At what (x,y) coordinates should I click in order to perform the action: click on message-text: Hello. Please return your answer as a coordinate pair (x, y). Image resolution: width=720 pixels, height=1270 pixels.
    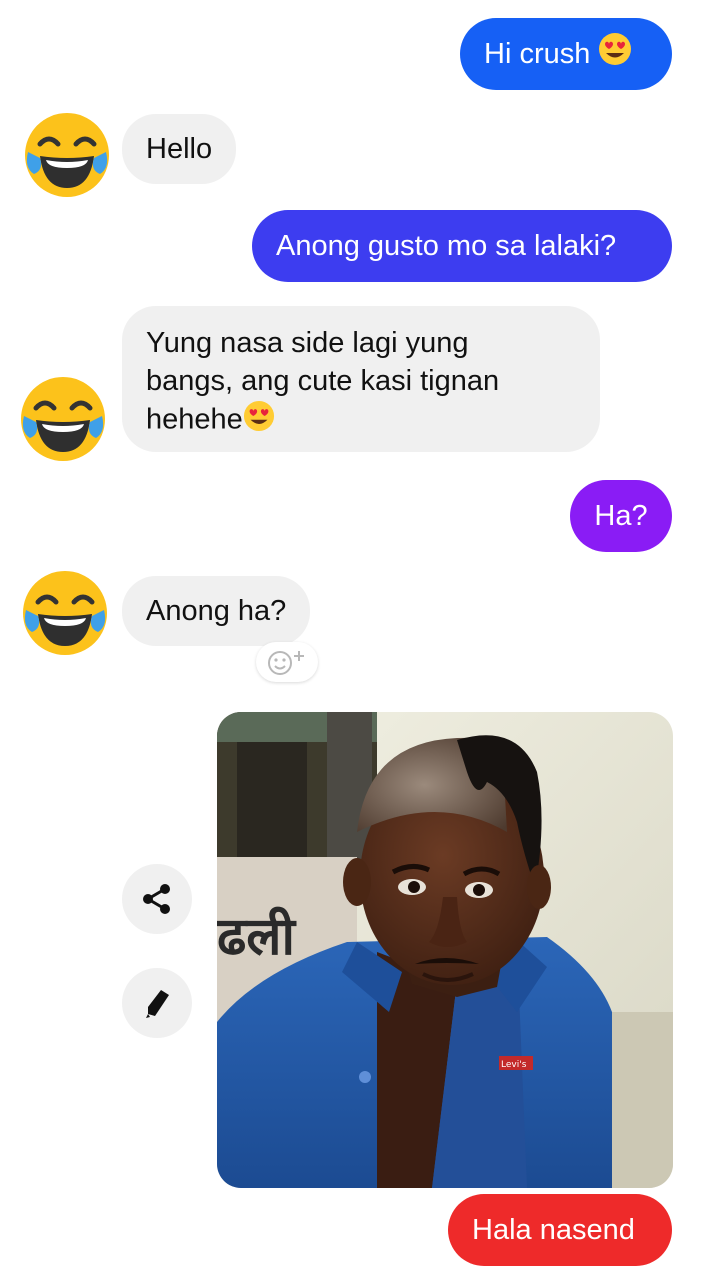
    Looking at the image, I should click on (179, 149).